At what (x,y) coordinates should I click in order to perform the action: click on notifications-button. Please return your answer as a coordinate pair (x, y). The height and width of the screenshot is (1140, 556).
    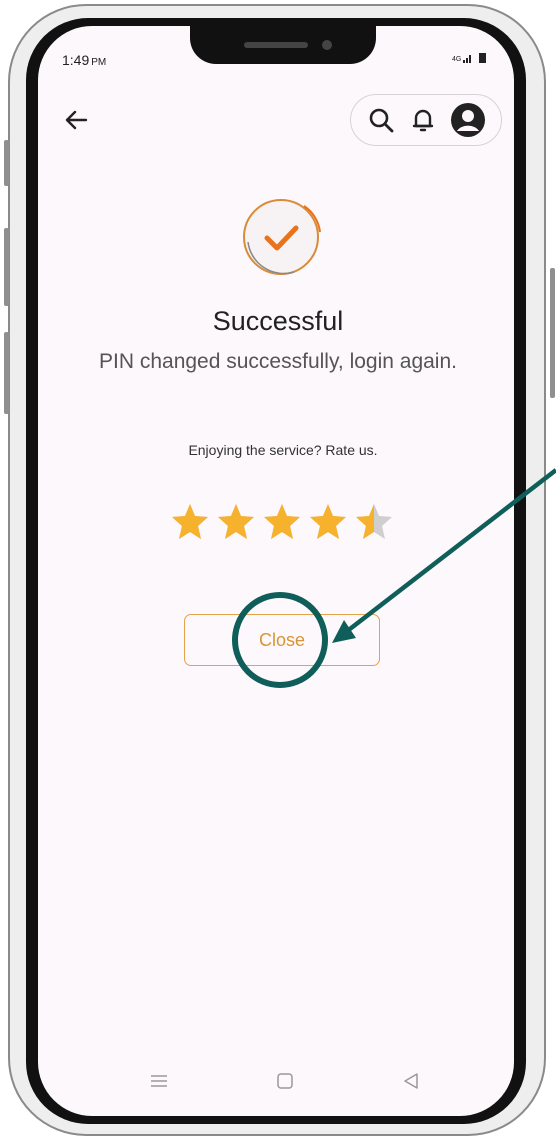
    Looking at the image, I should click on (423, 120).